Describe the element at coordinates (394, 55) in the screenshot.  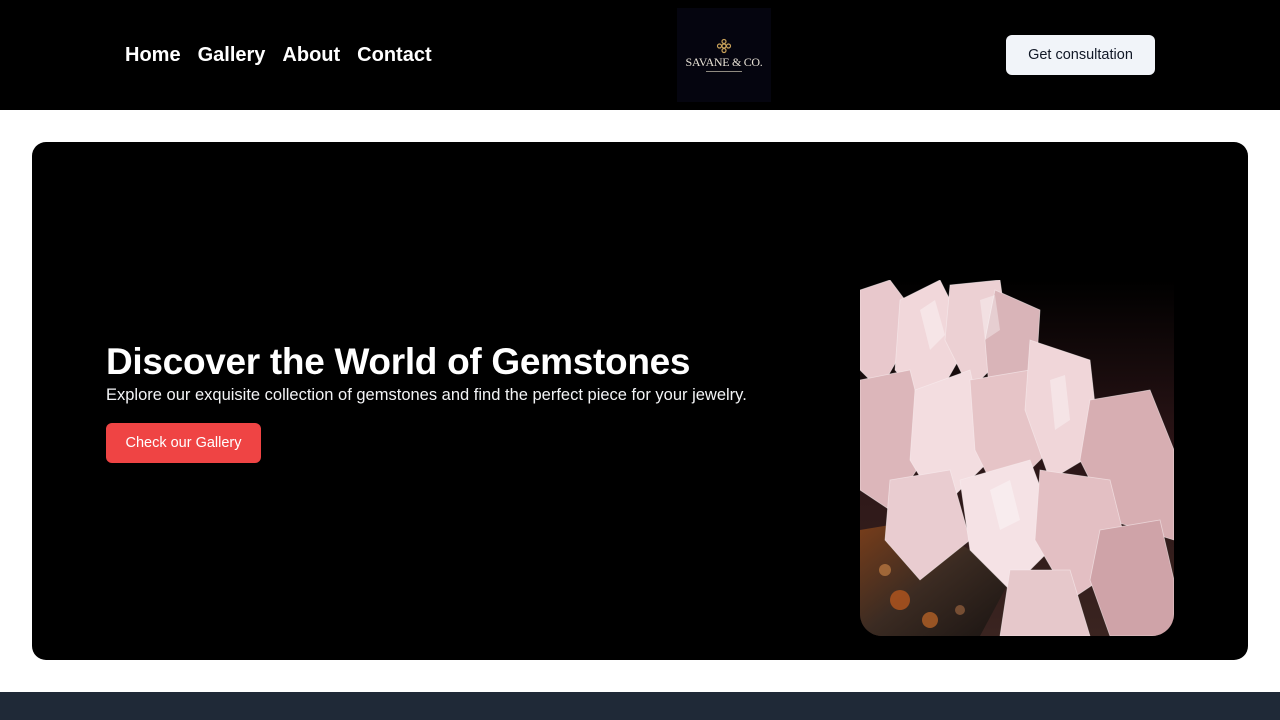
I see `nav-contact-link: Contact` at that location.